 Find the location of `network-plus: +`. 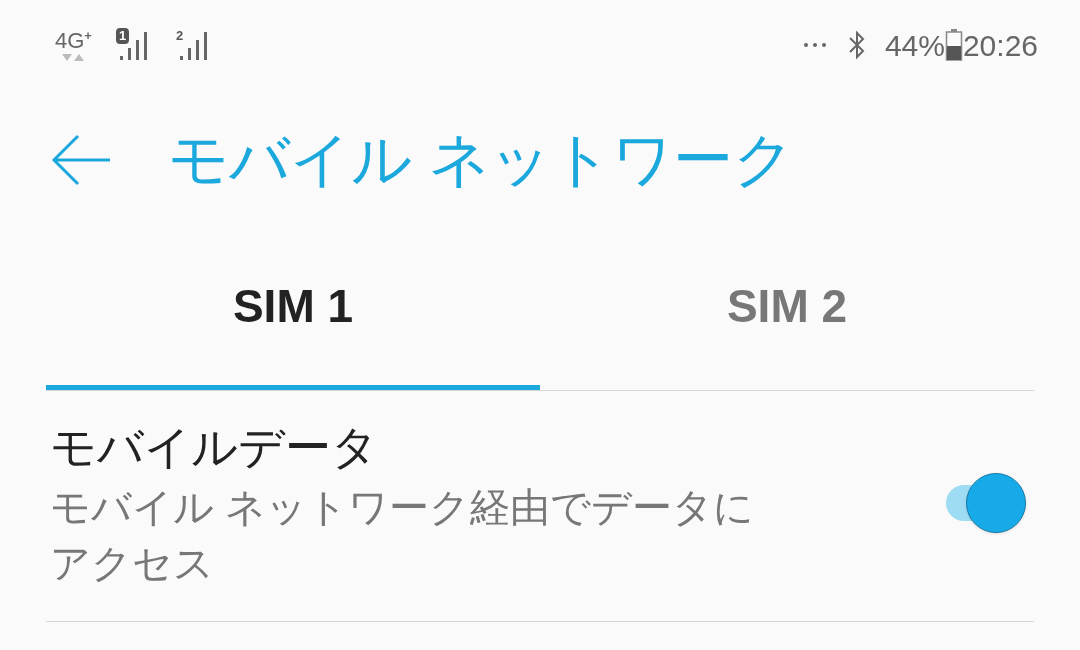

network-plus: + is located at coordinates (88, 35).